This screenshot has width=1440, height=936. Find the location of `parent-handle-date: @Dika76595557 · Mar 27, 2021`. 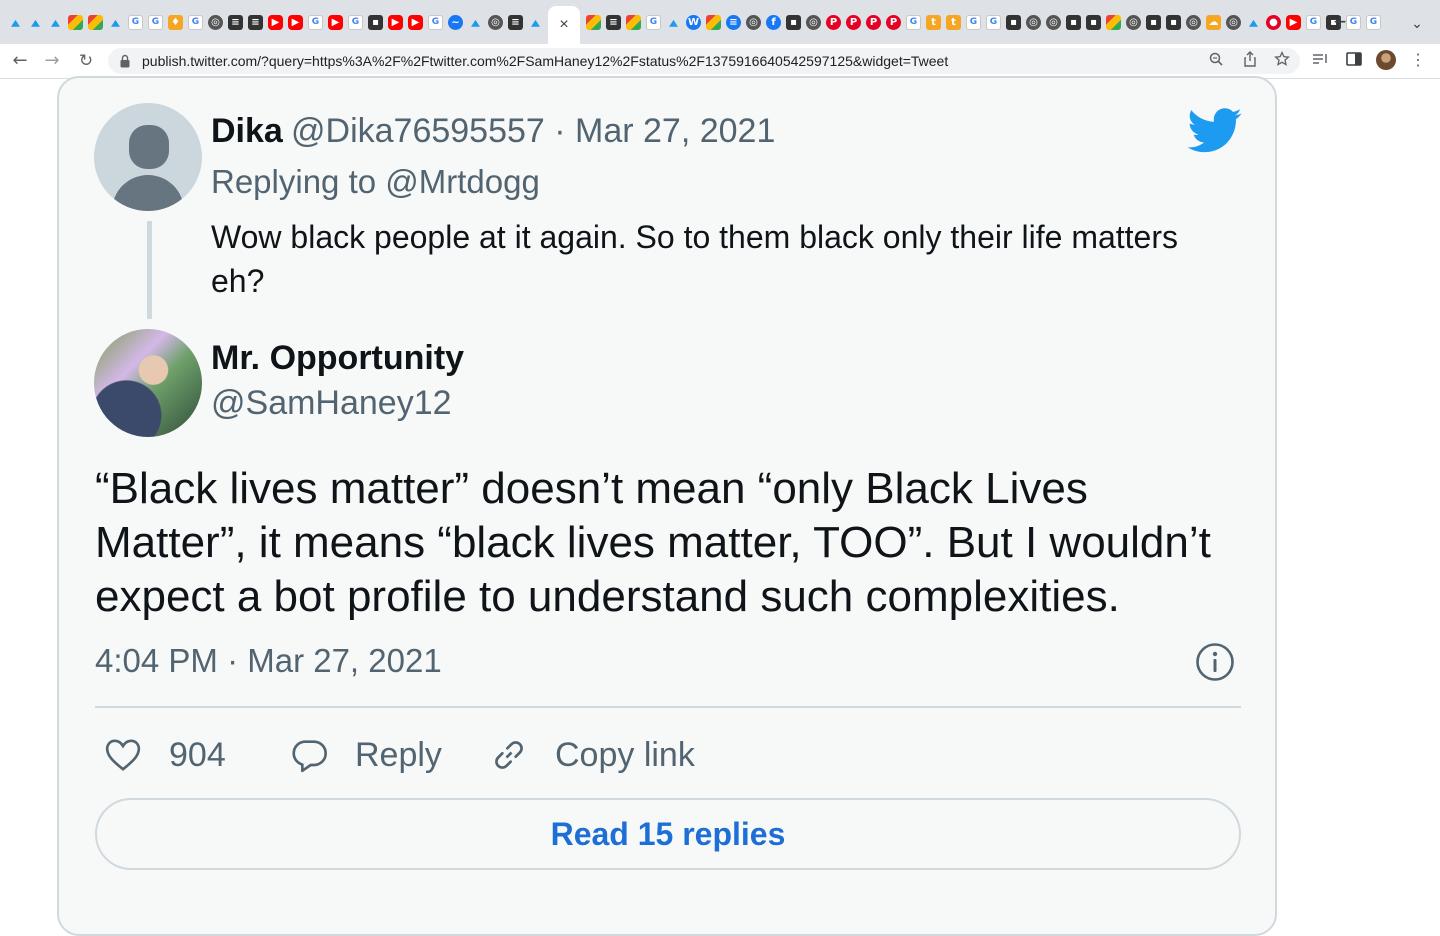

parent-handle-date: @Dika76595557 · Mar 27, 2021 is located at coordinates (533, 131).